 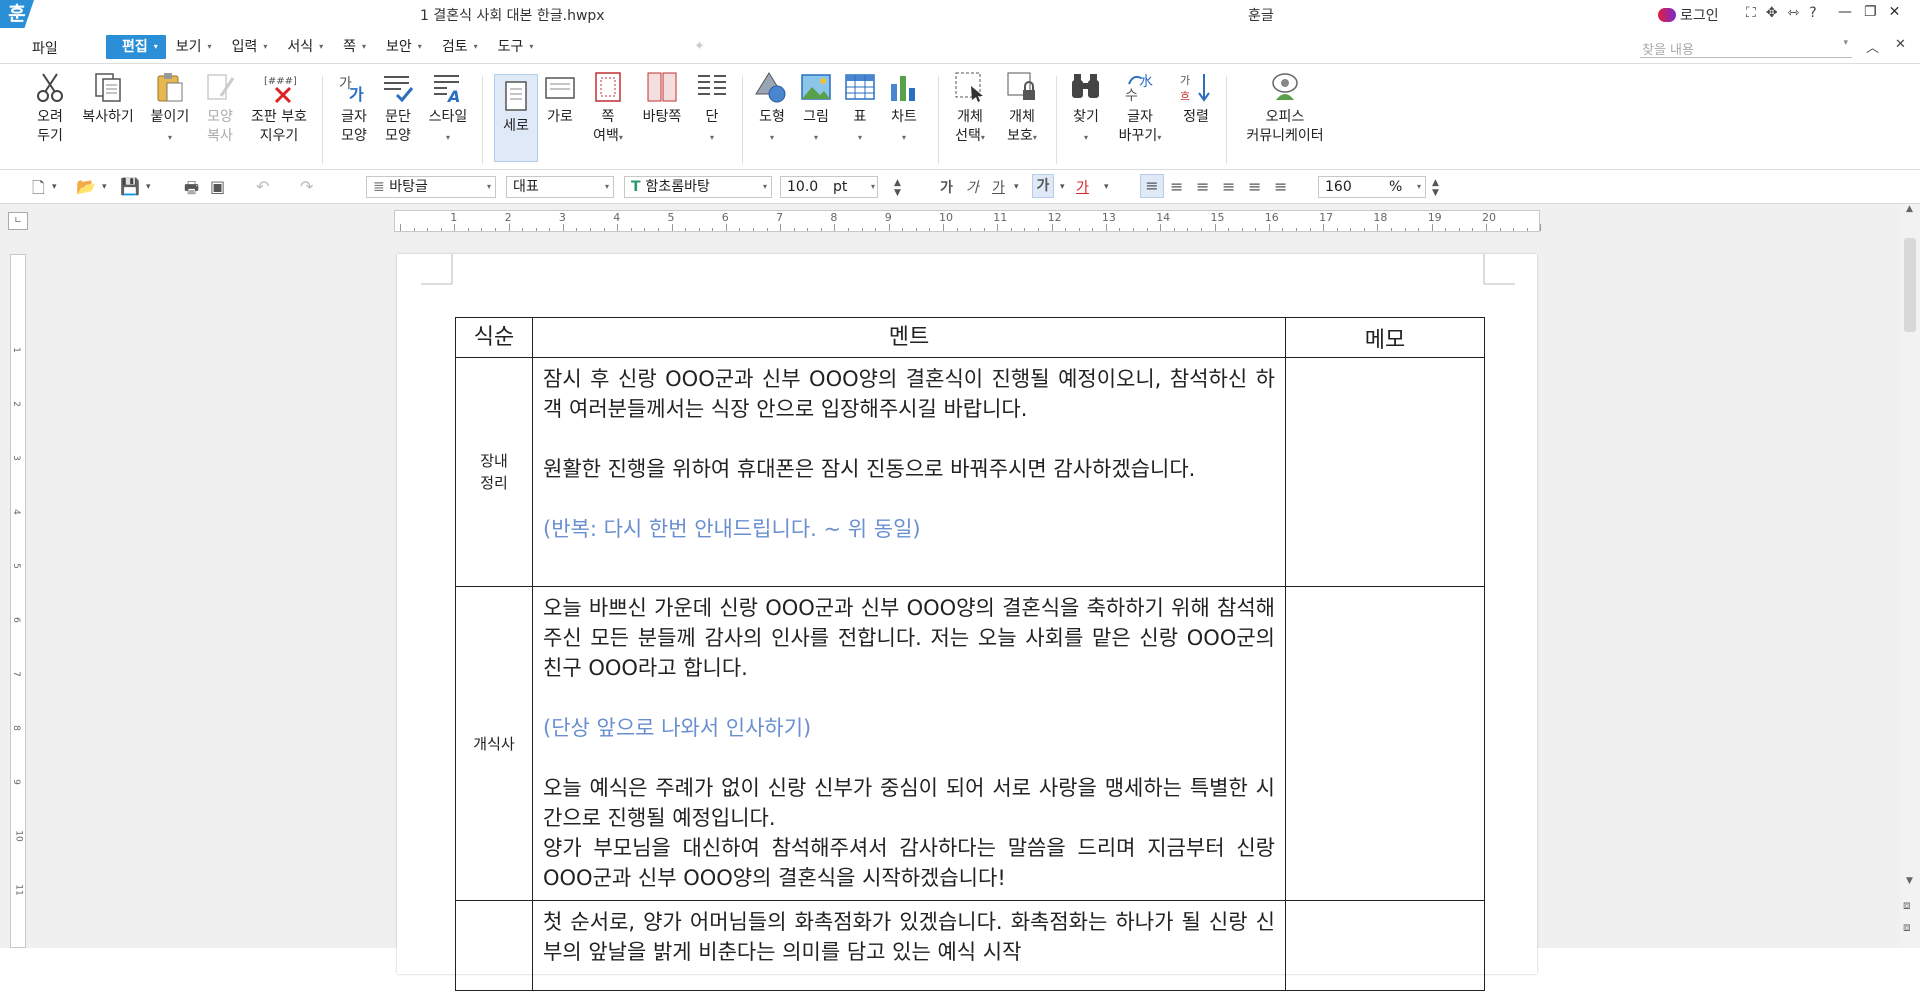 What do you see at coordinates (1202, 186) in the screenshot?
I see `align-center-icon: ≡` at bounding box center [1202, 186].